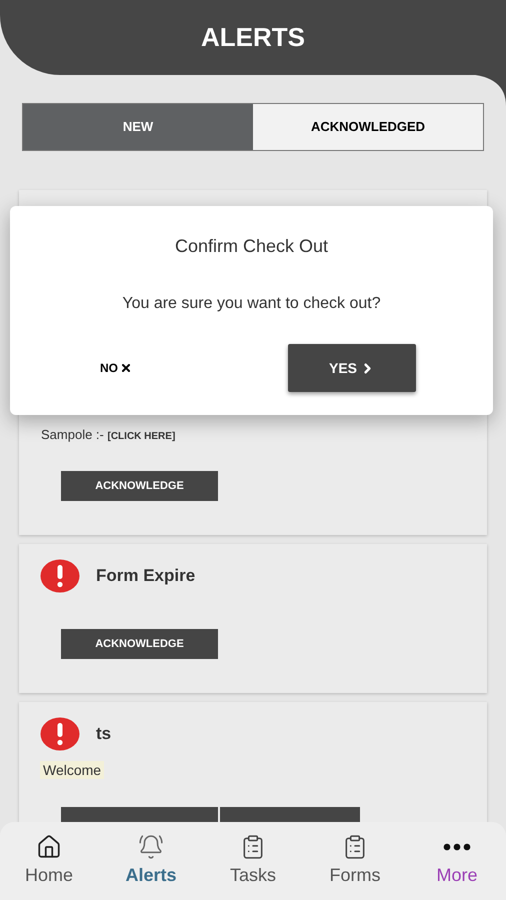  I want to click on yes-button: YES, so click(352, 368).